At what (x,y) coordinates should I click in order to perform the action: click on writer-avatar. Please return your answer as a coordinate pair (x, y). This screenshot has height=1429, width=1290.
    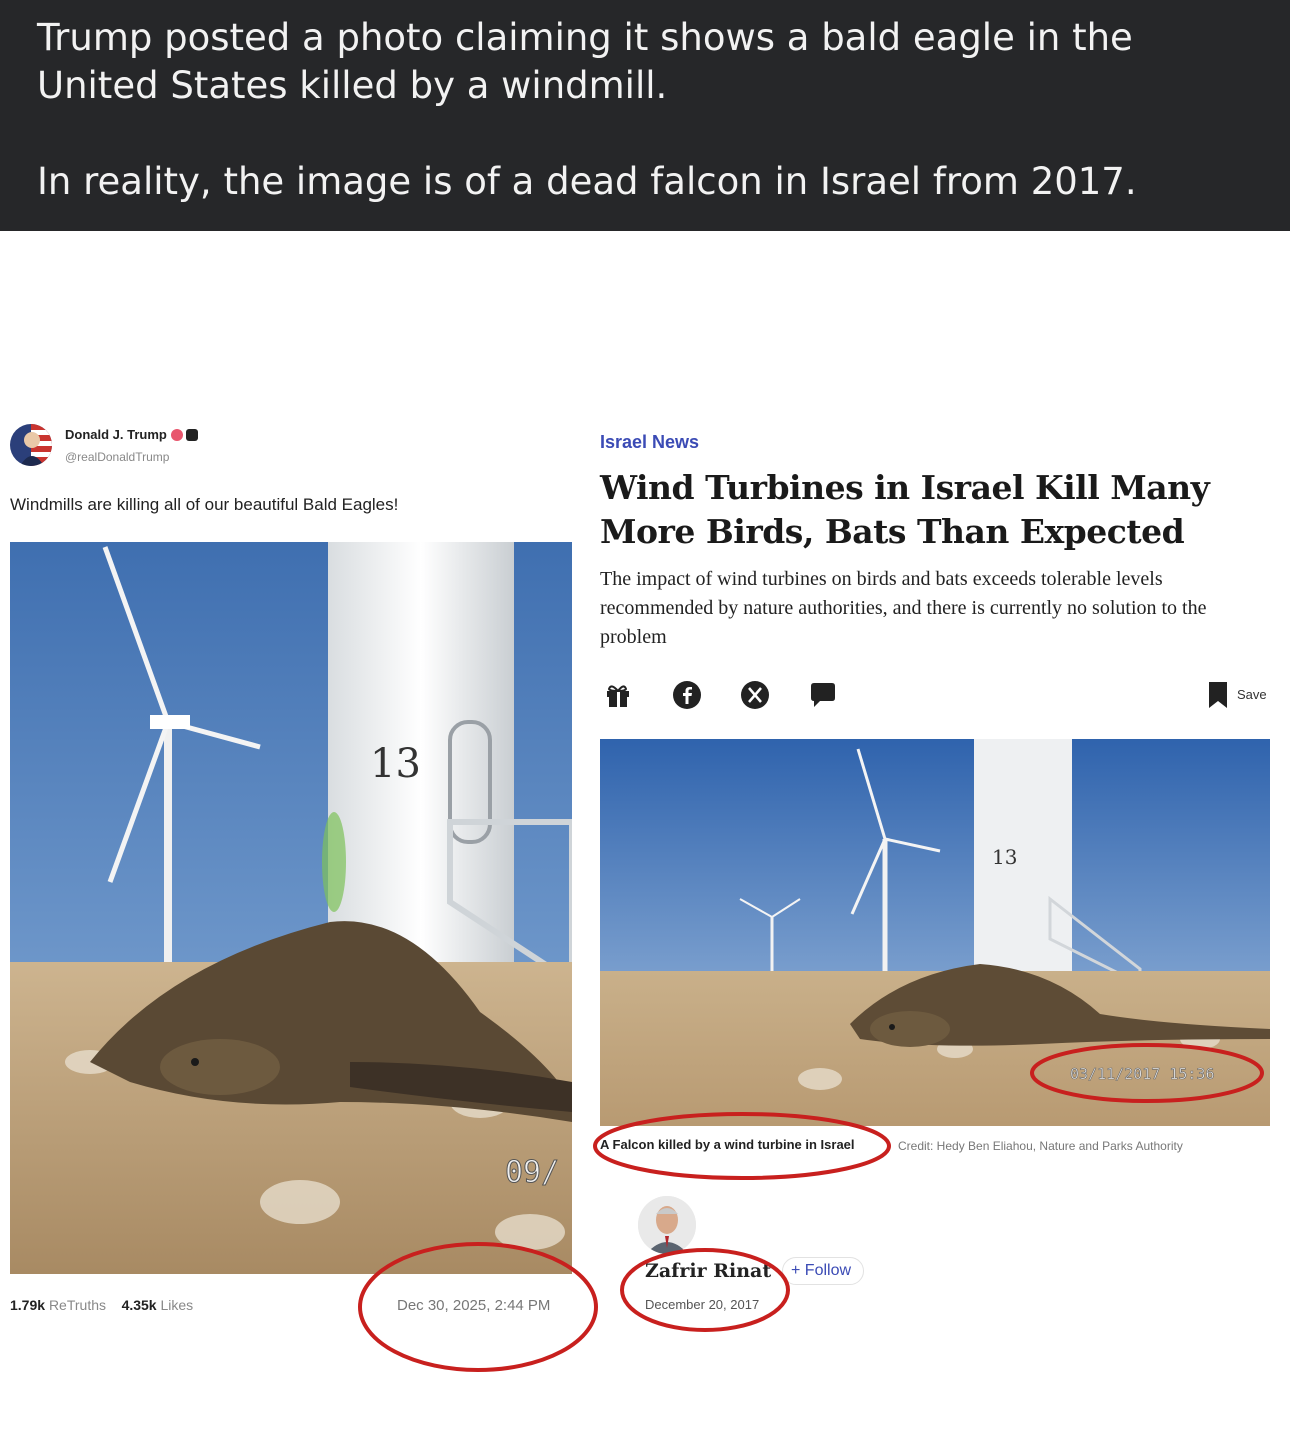
    Looking at the image, I should click on (667, 1225).